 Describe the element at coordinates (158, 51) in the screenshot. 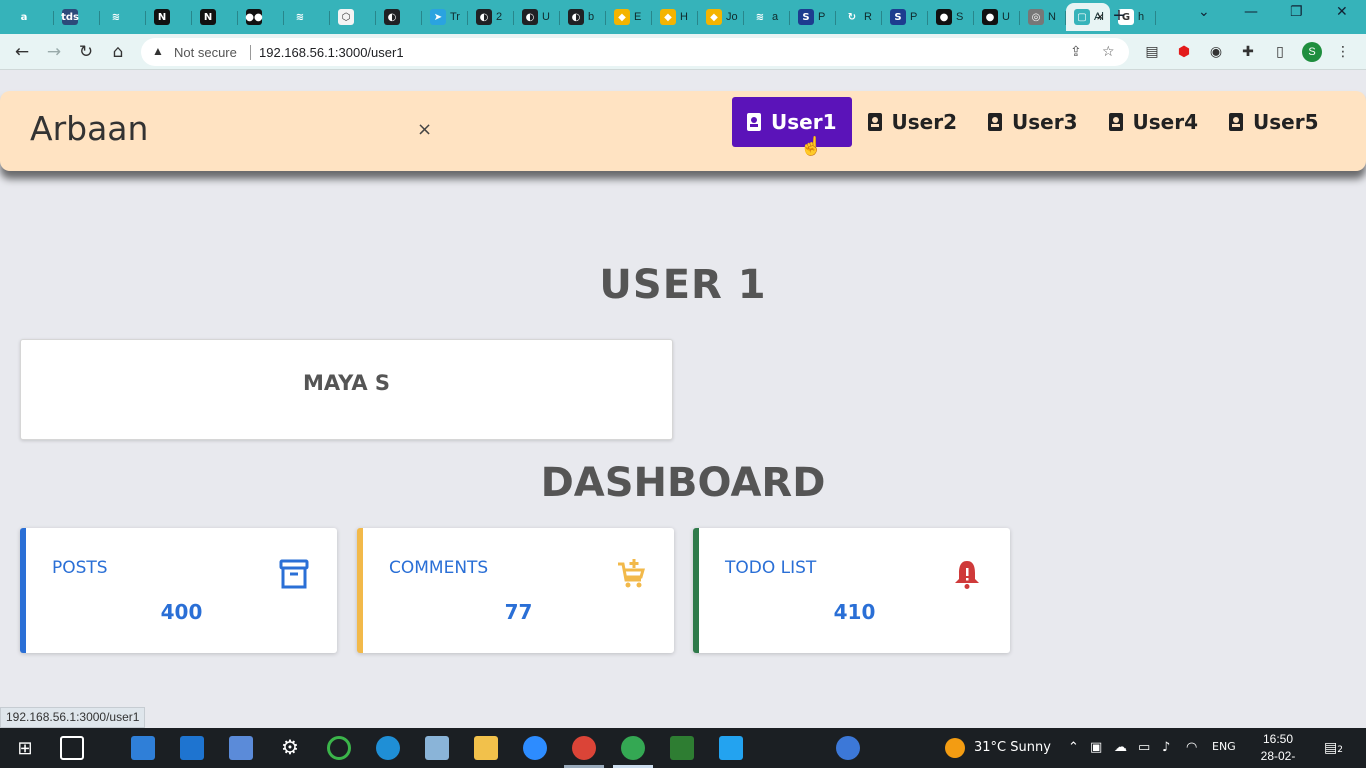

I see `warning-icon: ▲` at that location.